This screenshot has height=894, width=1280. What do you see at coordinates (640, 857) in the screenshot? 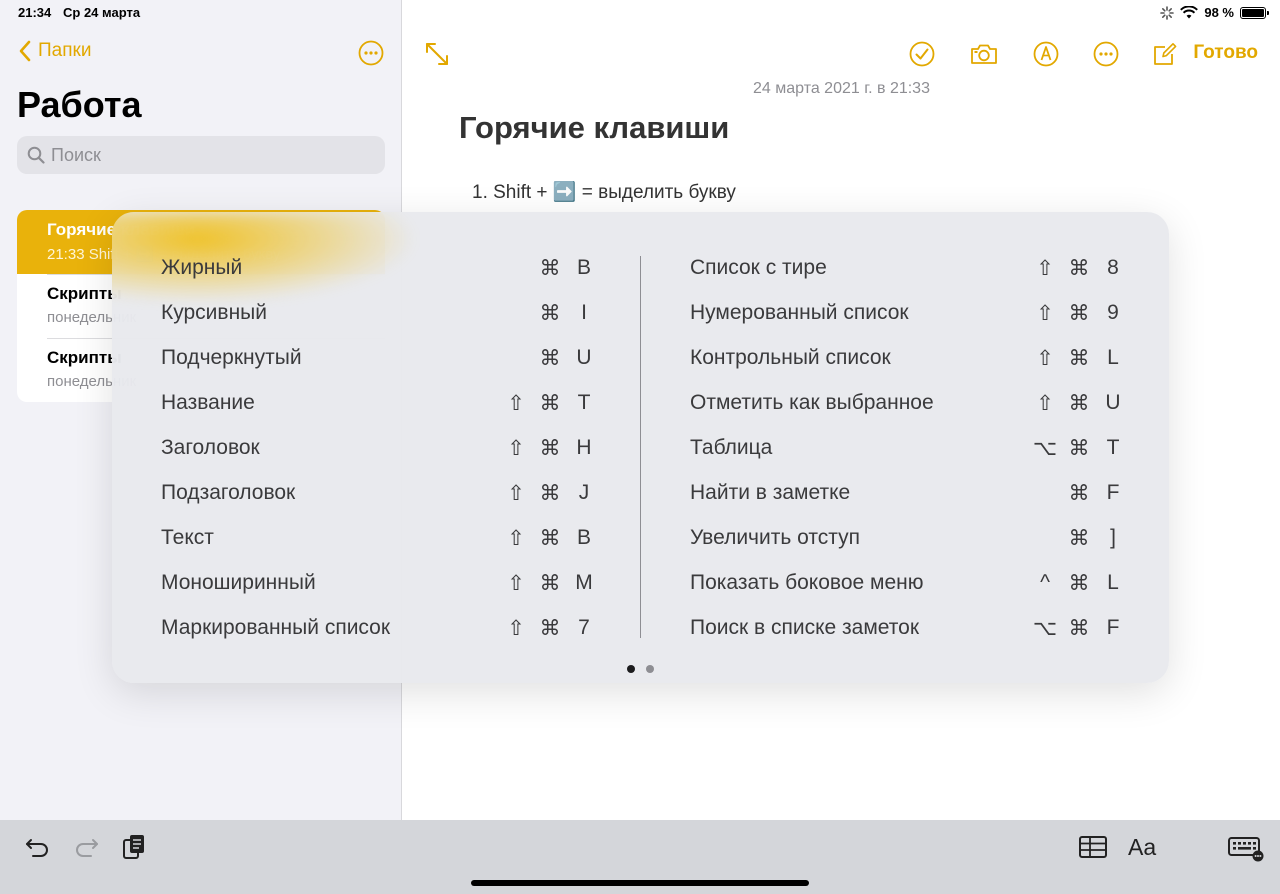
I see `bottom-toolbar: Aa` at bounding box center [640, 857].